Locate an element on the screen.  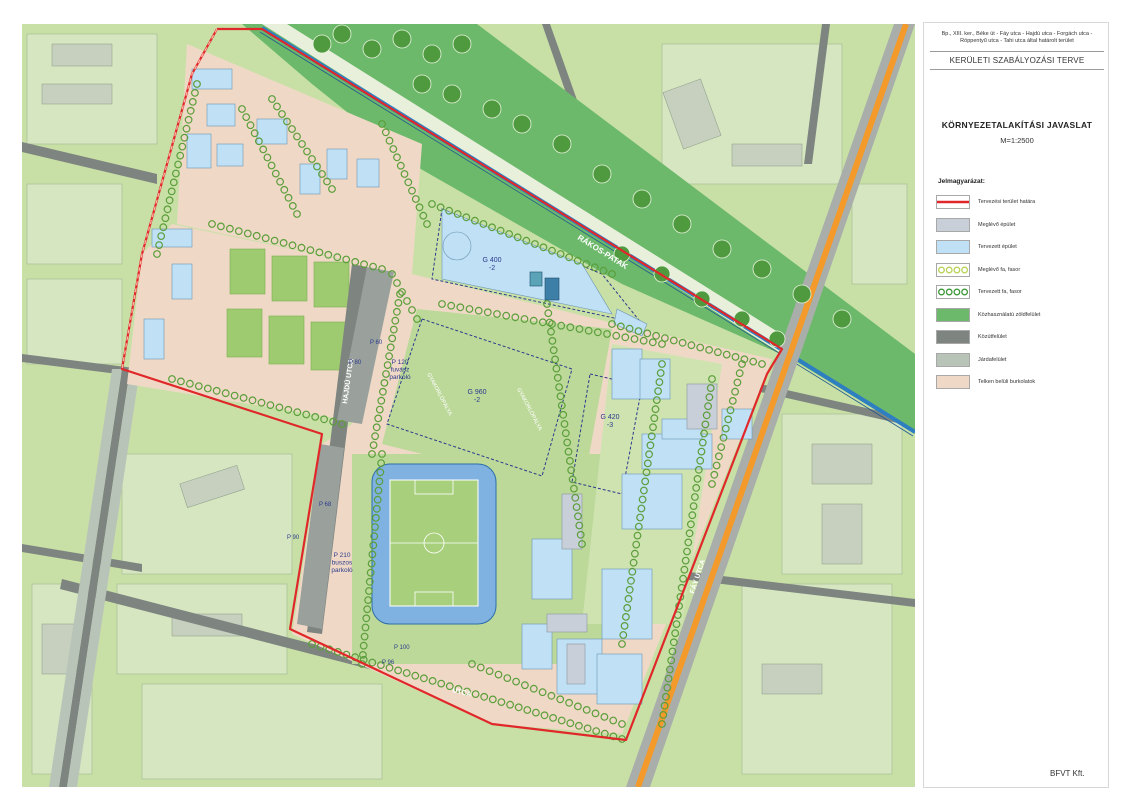
company-name: BFVT Kft. is located at coordinates (1067, 773).